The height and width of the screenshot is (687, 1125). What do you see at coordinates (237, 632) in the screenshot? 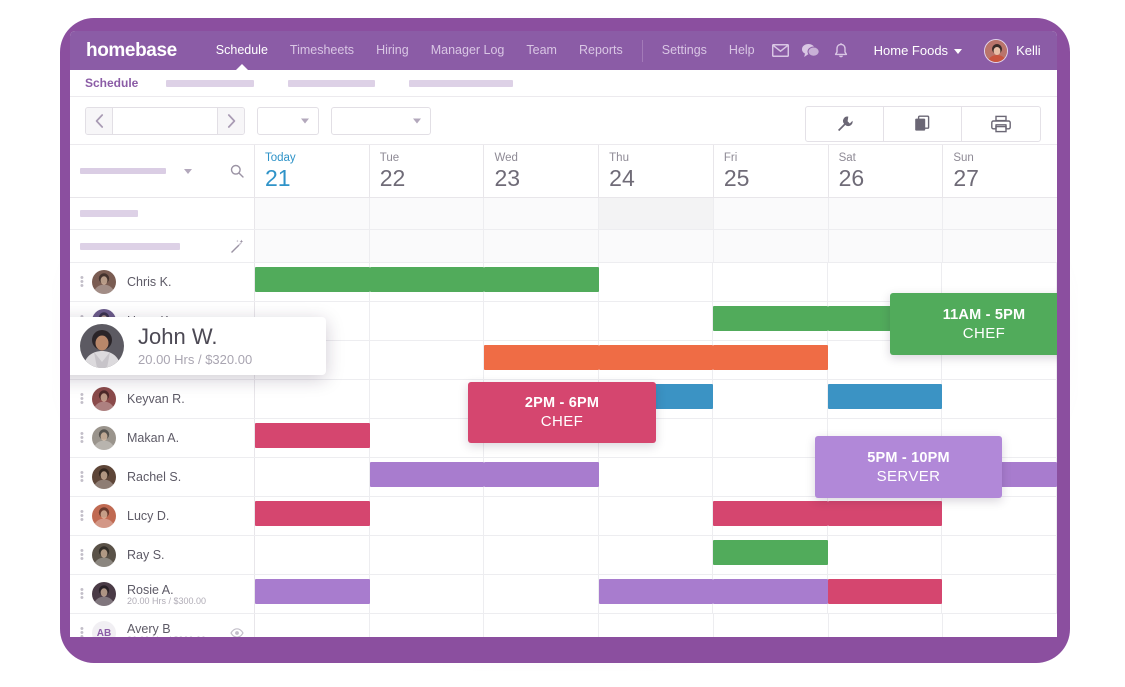
I see `eye-icon` at bounding box center [237, 632].